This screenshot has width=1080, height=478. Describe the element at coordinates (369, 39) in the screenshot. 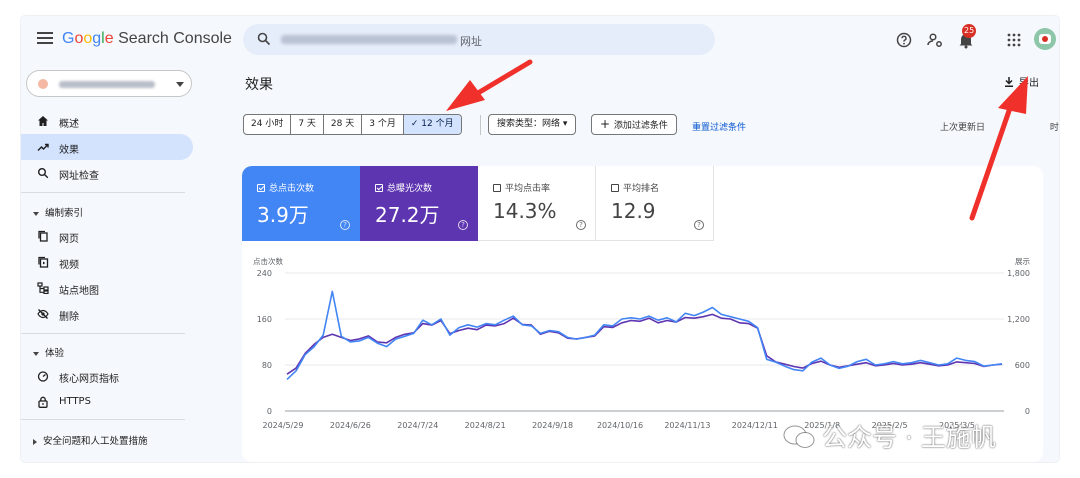

I see `redacted-url` at that location.